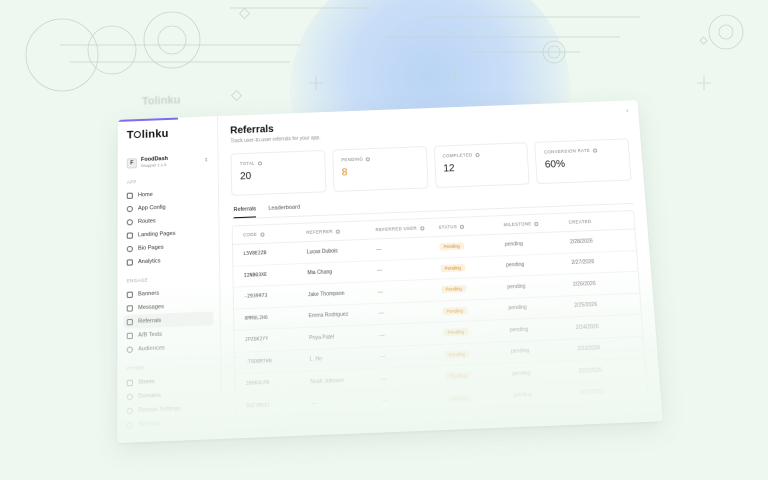  Describe the element at coordinates (168, 161) in the screenshot. I see `workspace-switcher: F FoodDash Shopper 1.1.0 ⇕` at that location.